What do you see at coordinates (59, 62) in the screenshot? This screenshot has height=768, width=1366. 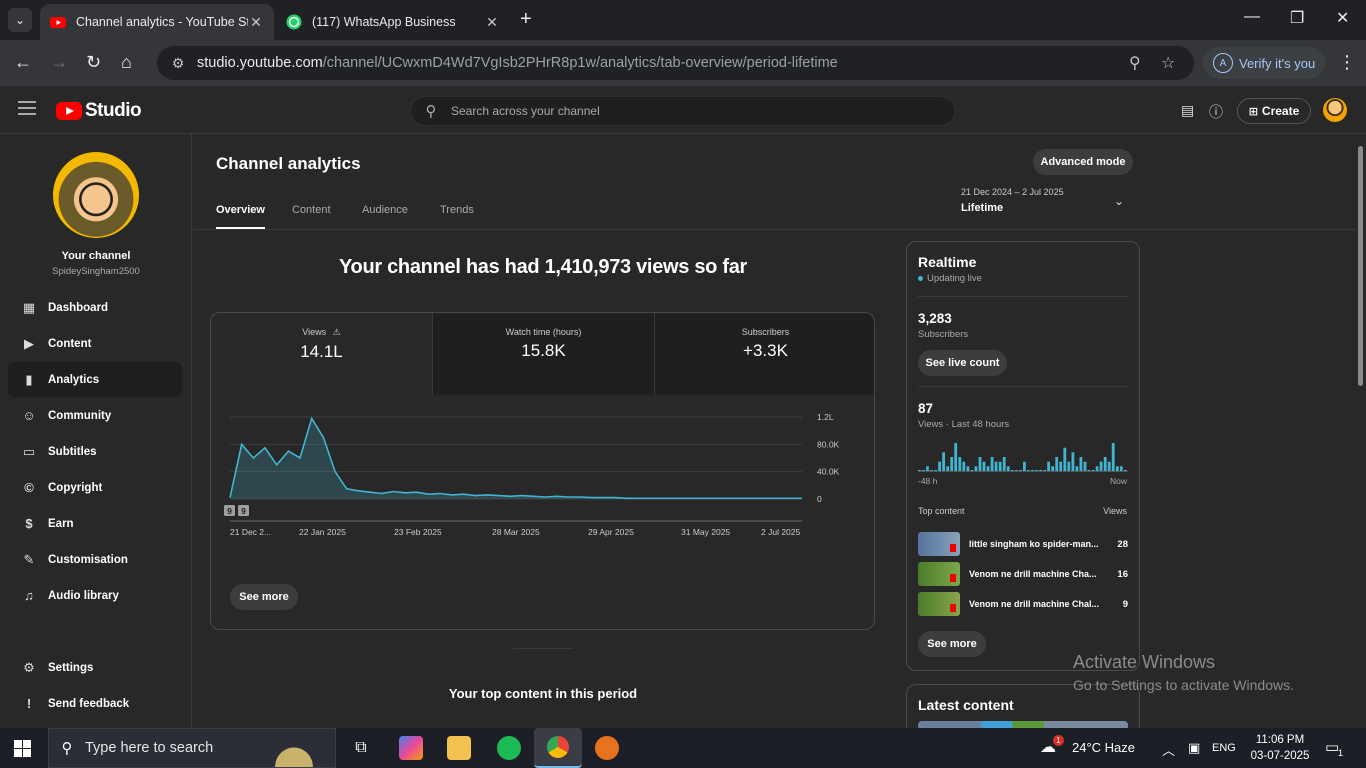 I see `forward-icon: →` at bounding box center [59, 62].